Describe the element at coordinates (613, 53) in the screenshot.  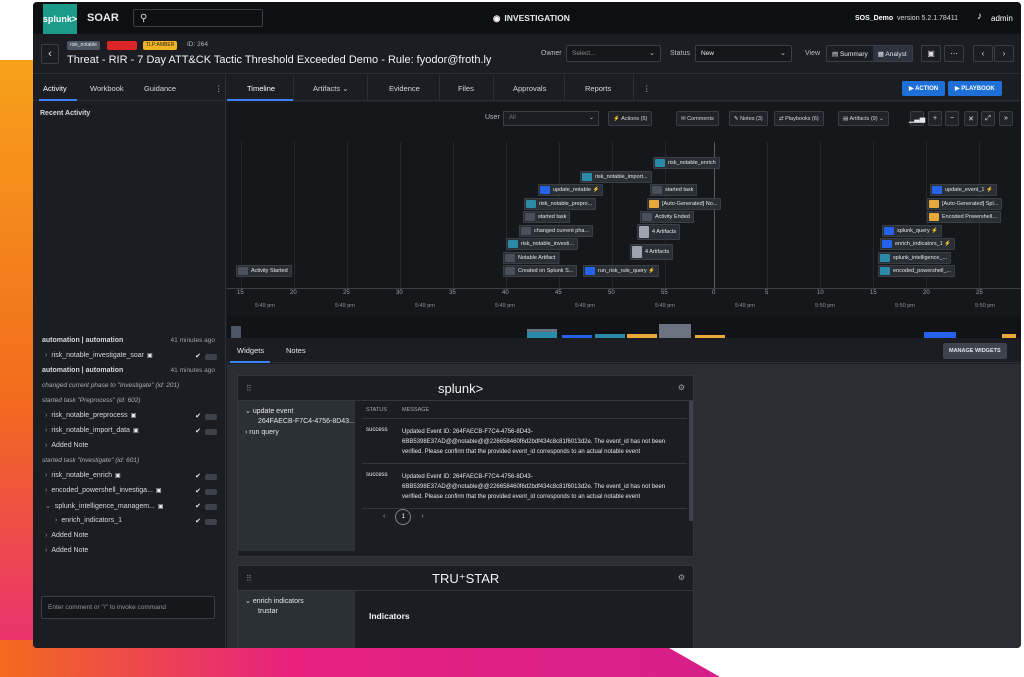
I see `owner-select: Select... ⌄` at that location.